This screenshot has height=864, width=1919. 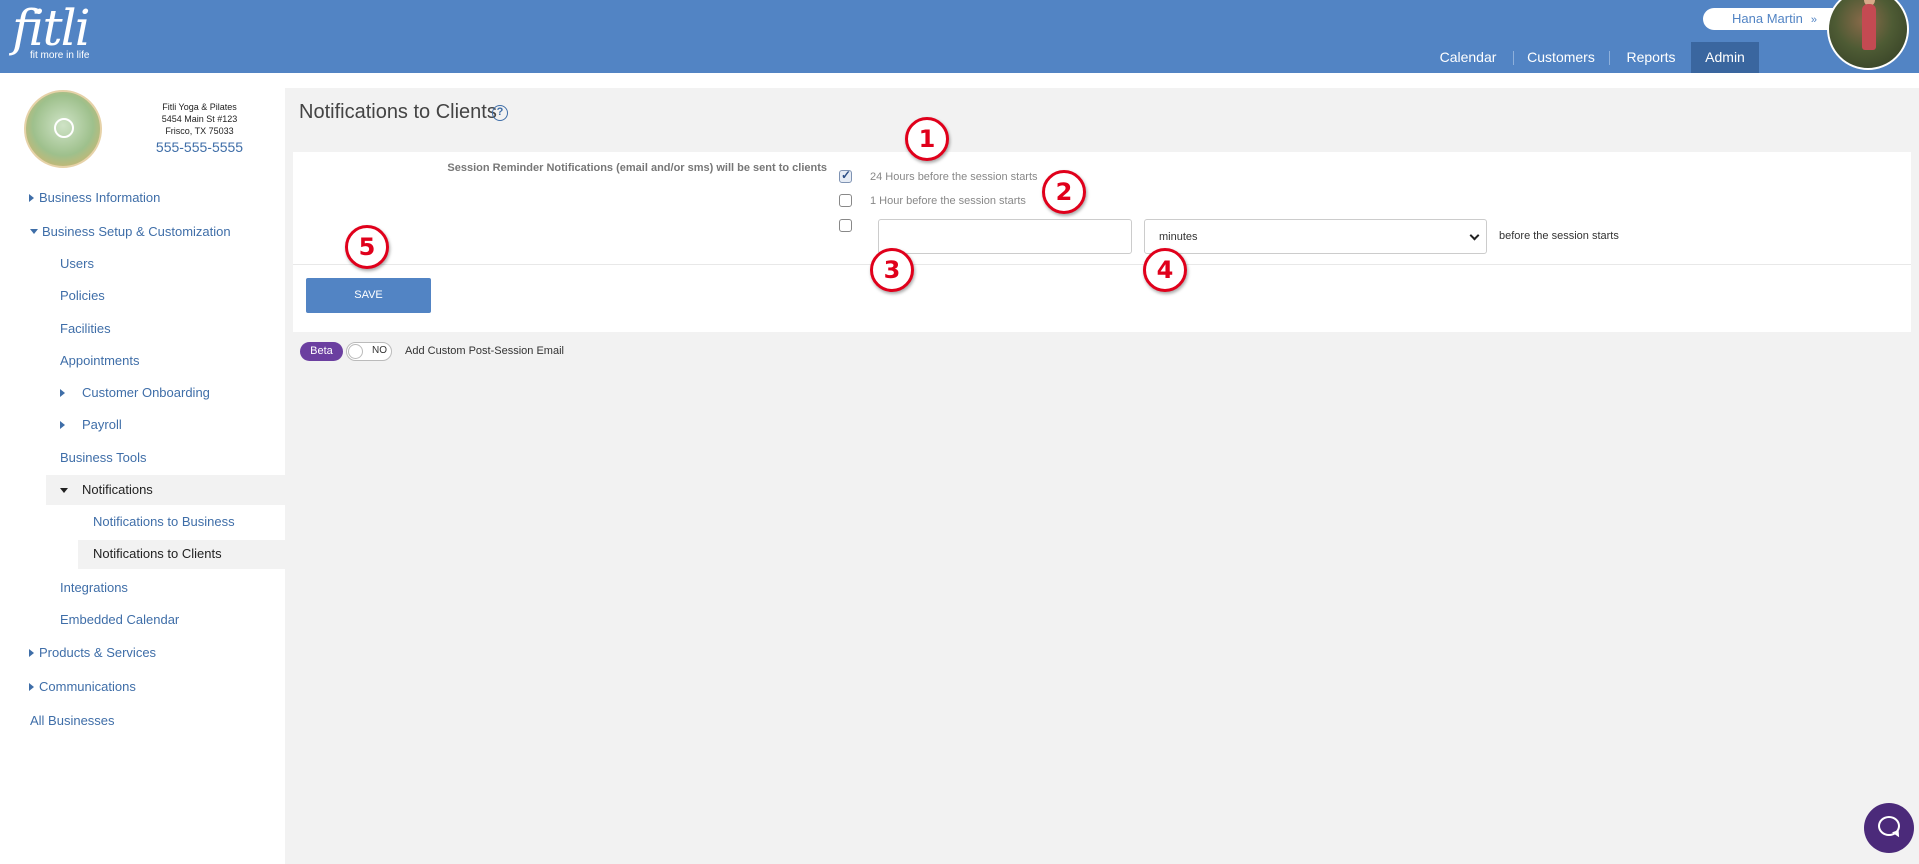 What do you see at coordinates (199, 131) in the screenshot?
I see `business-address-line2: Frisco, TX 75033` at bounding box center [199, 131].